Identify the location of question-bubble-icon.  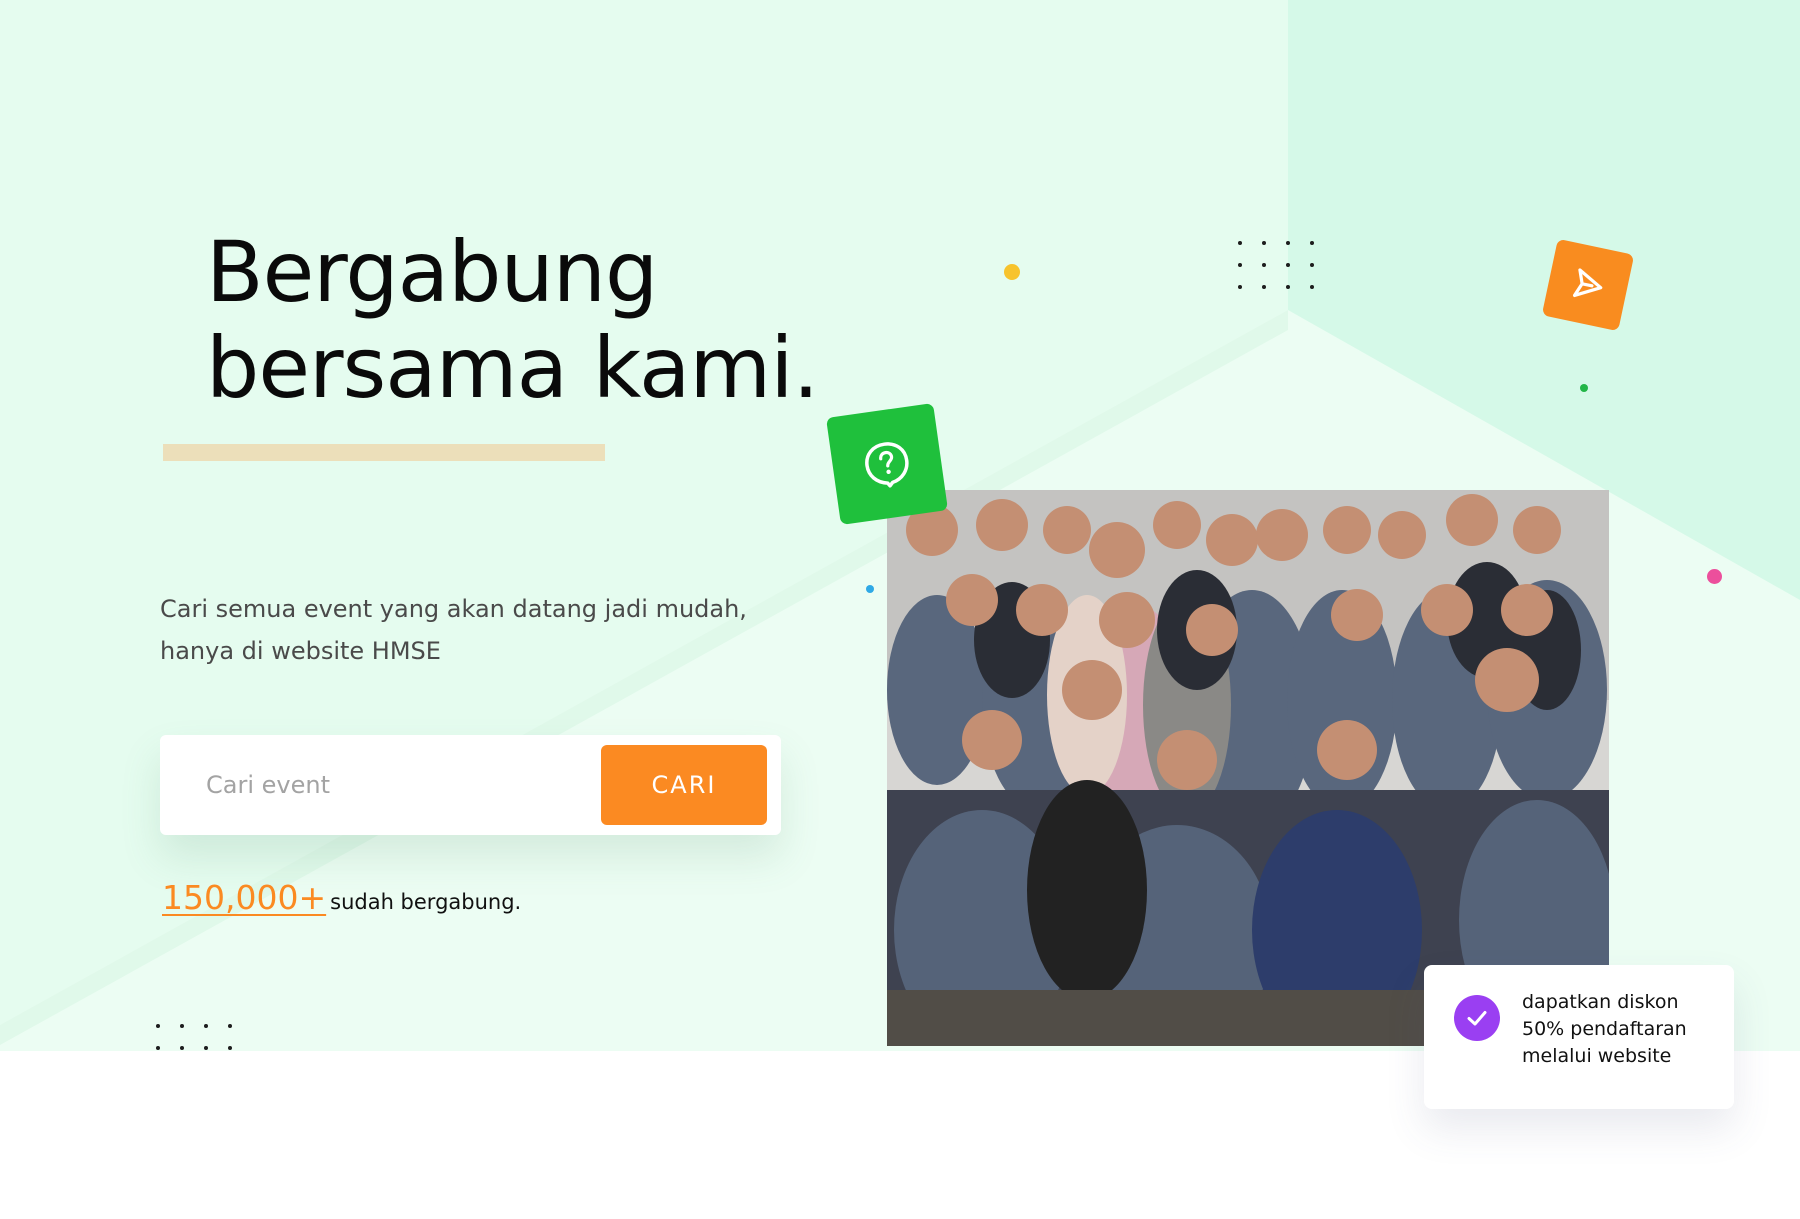
(887, 465).